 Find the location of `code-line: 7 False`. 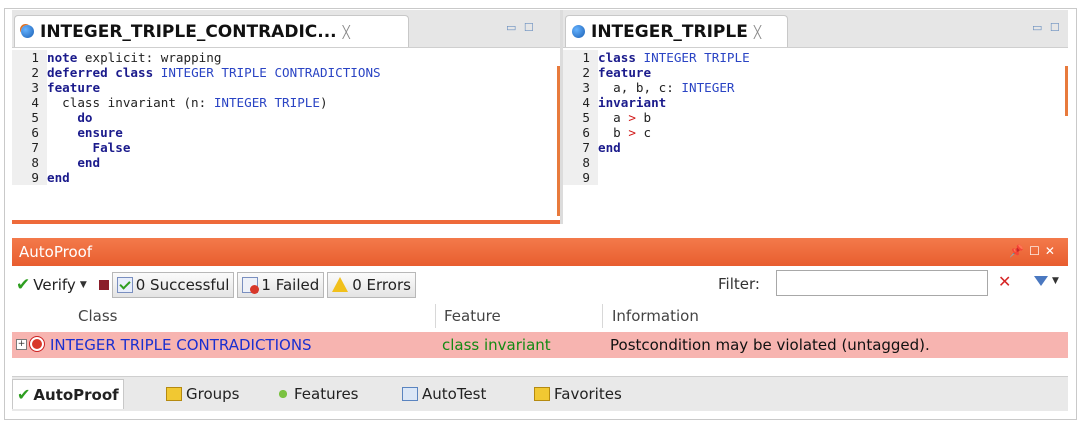

code-line: 7 False is located at coordinates (286, 147).